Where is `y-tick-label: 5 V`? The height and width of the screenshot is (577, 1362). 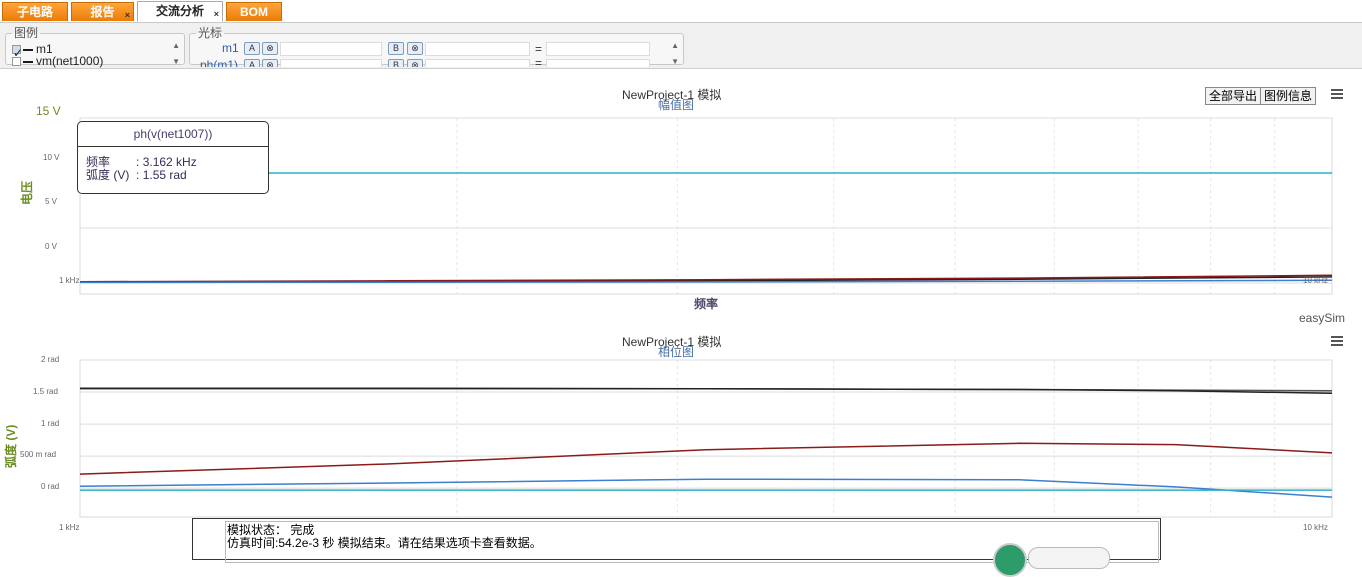 y-tick-label: 5 V is located at coordinates (51, 201).